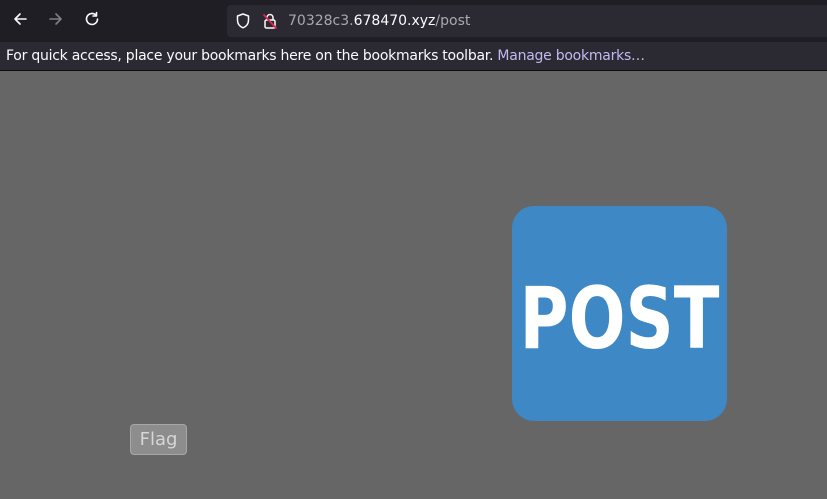 The width and height of the screenshot is (827, 499). I want to click on back-button, so click(20, 21).